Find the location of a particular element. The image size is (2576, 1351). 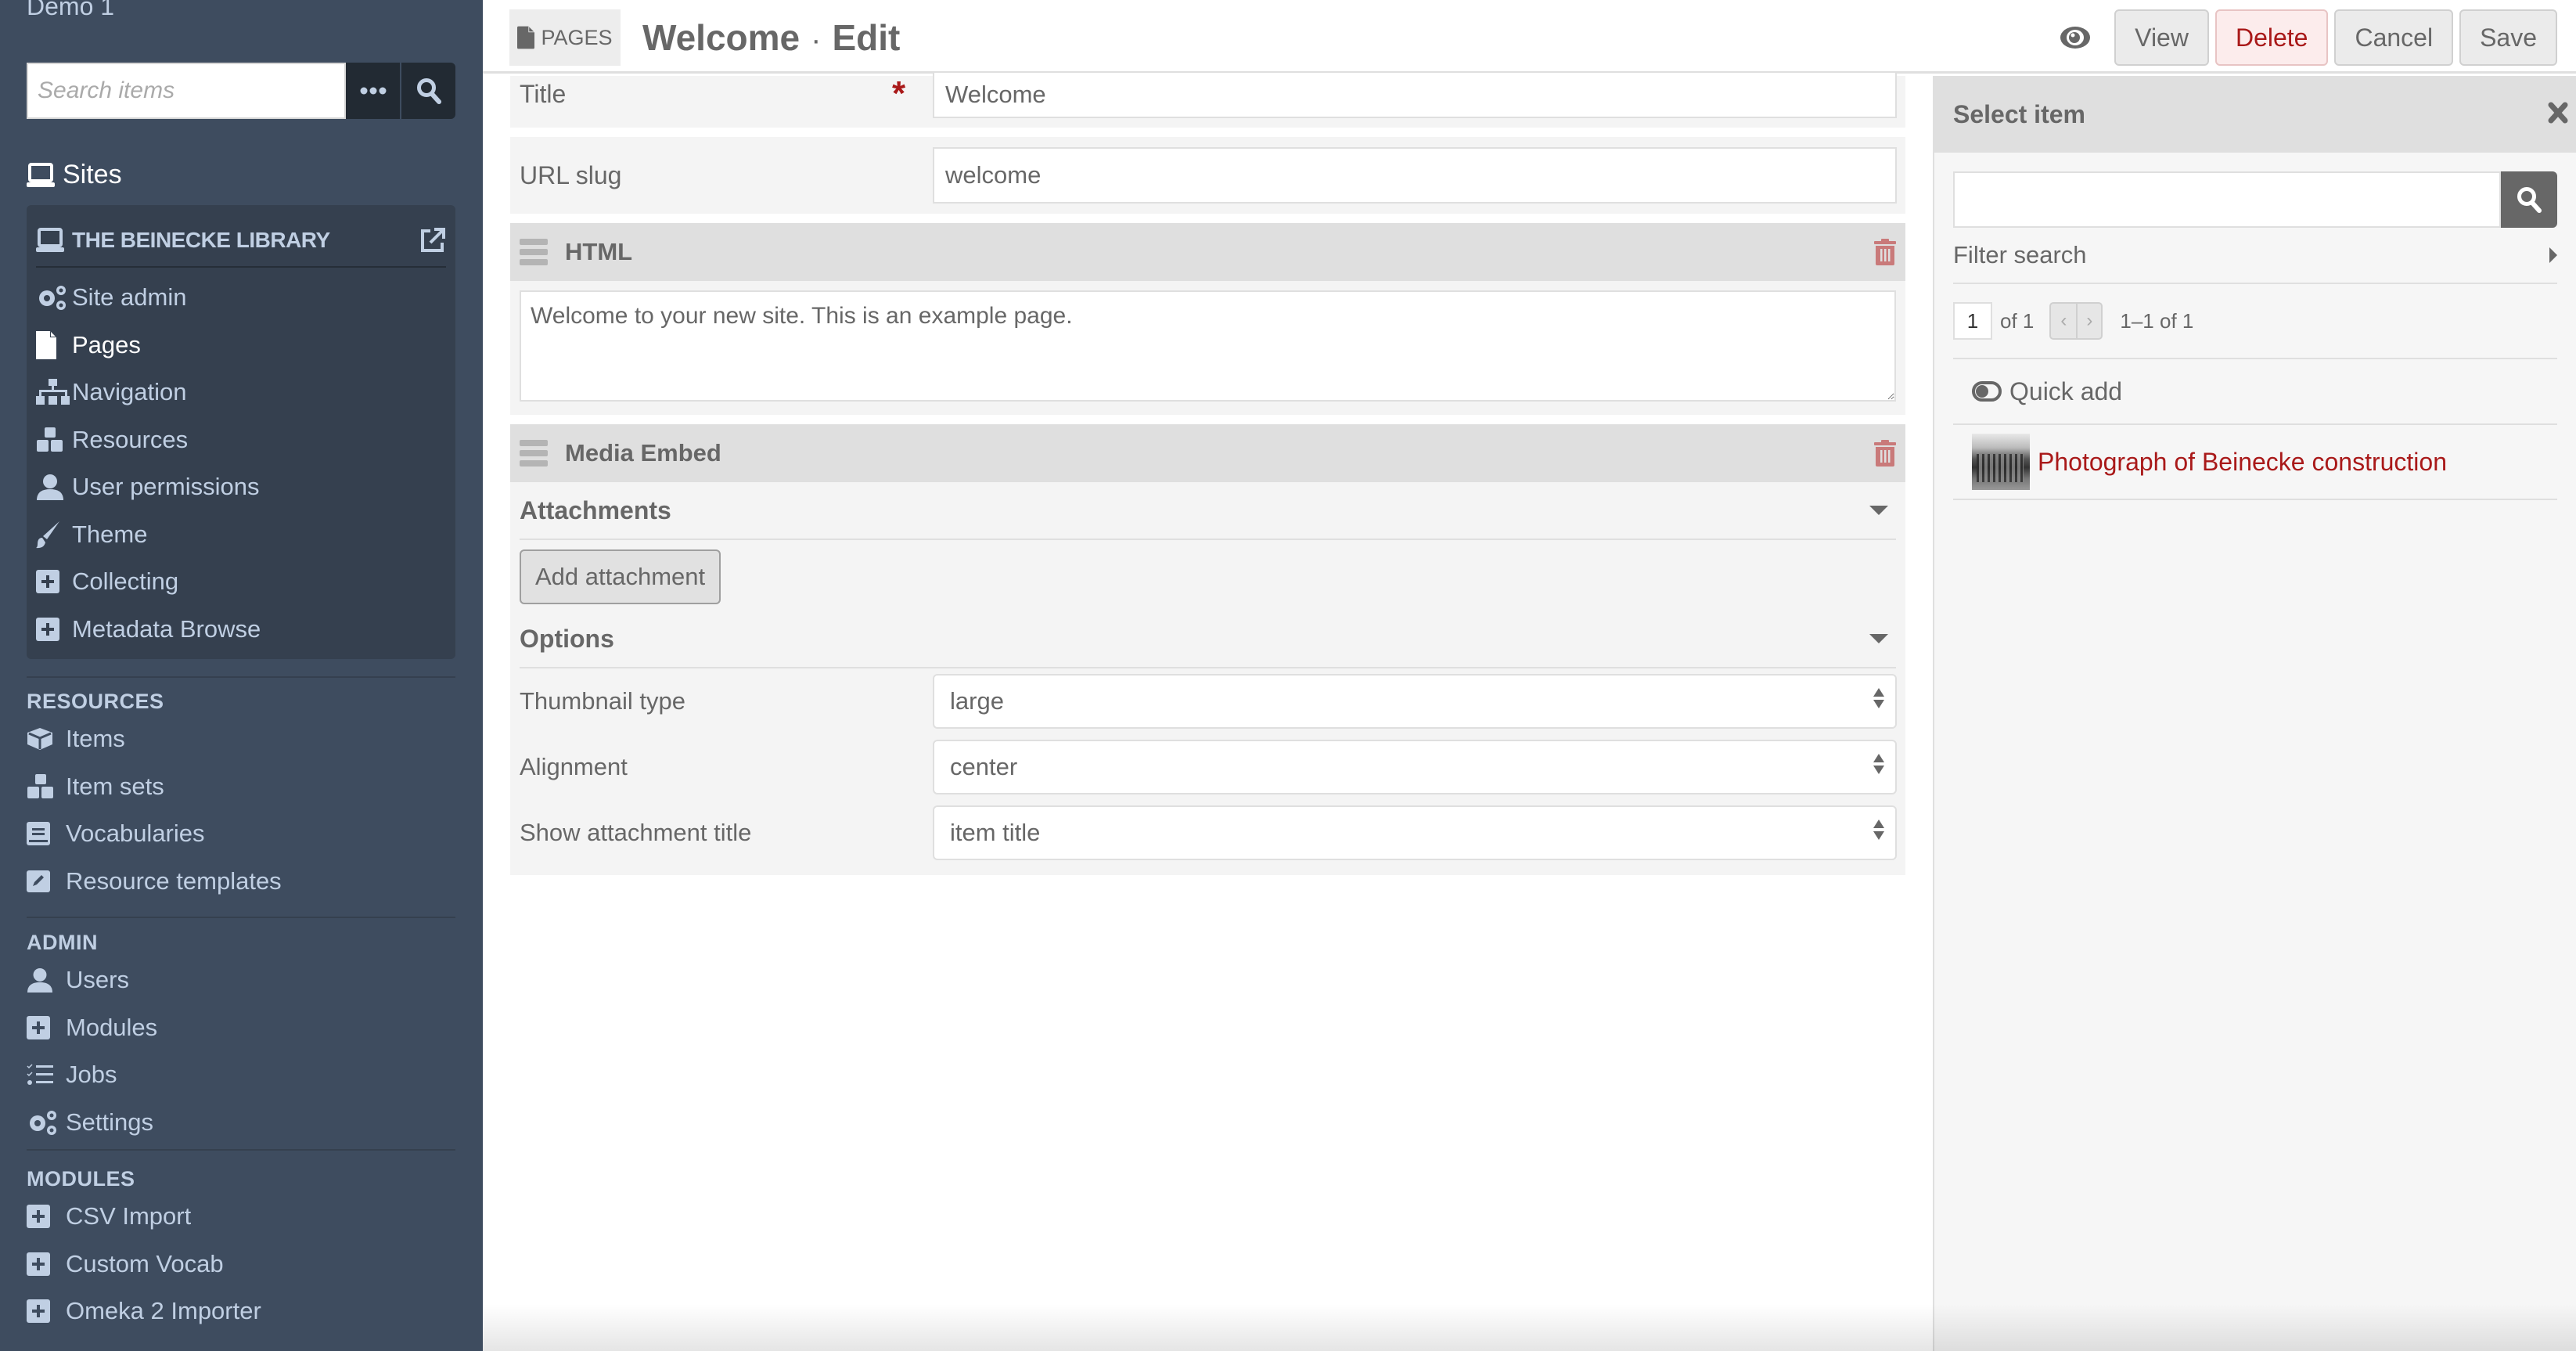

sidebar-item-label: User permissions is located at coordinates (166, 487).